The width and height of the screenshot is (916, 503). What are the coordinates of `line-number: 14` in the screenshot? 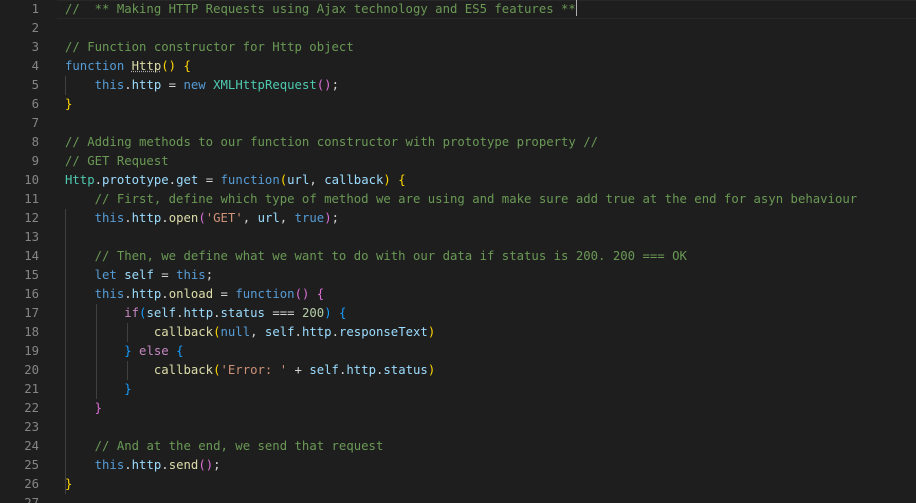 It's located at (31, 256).